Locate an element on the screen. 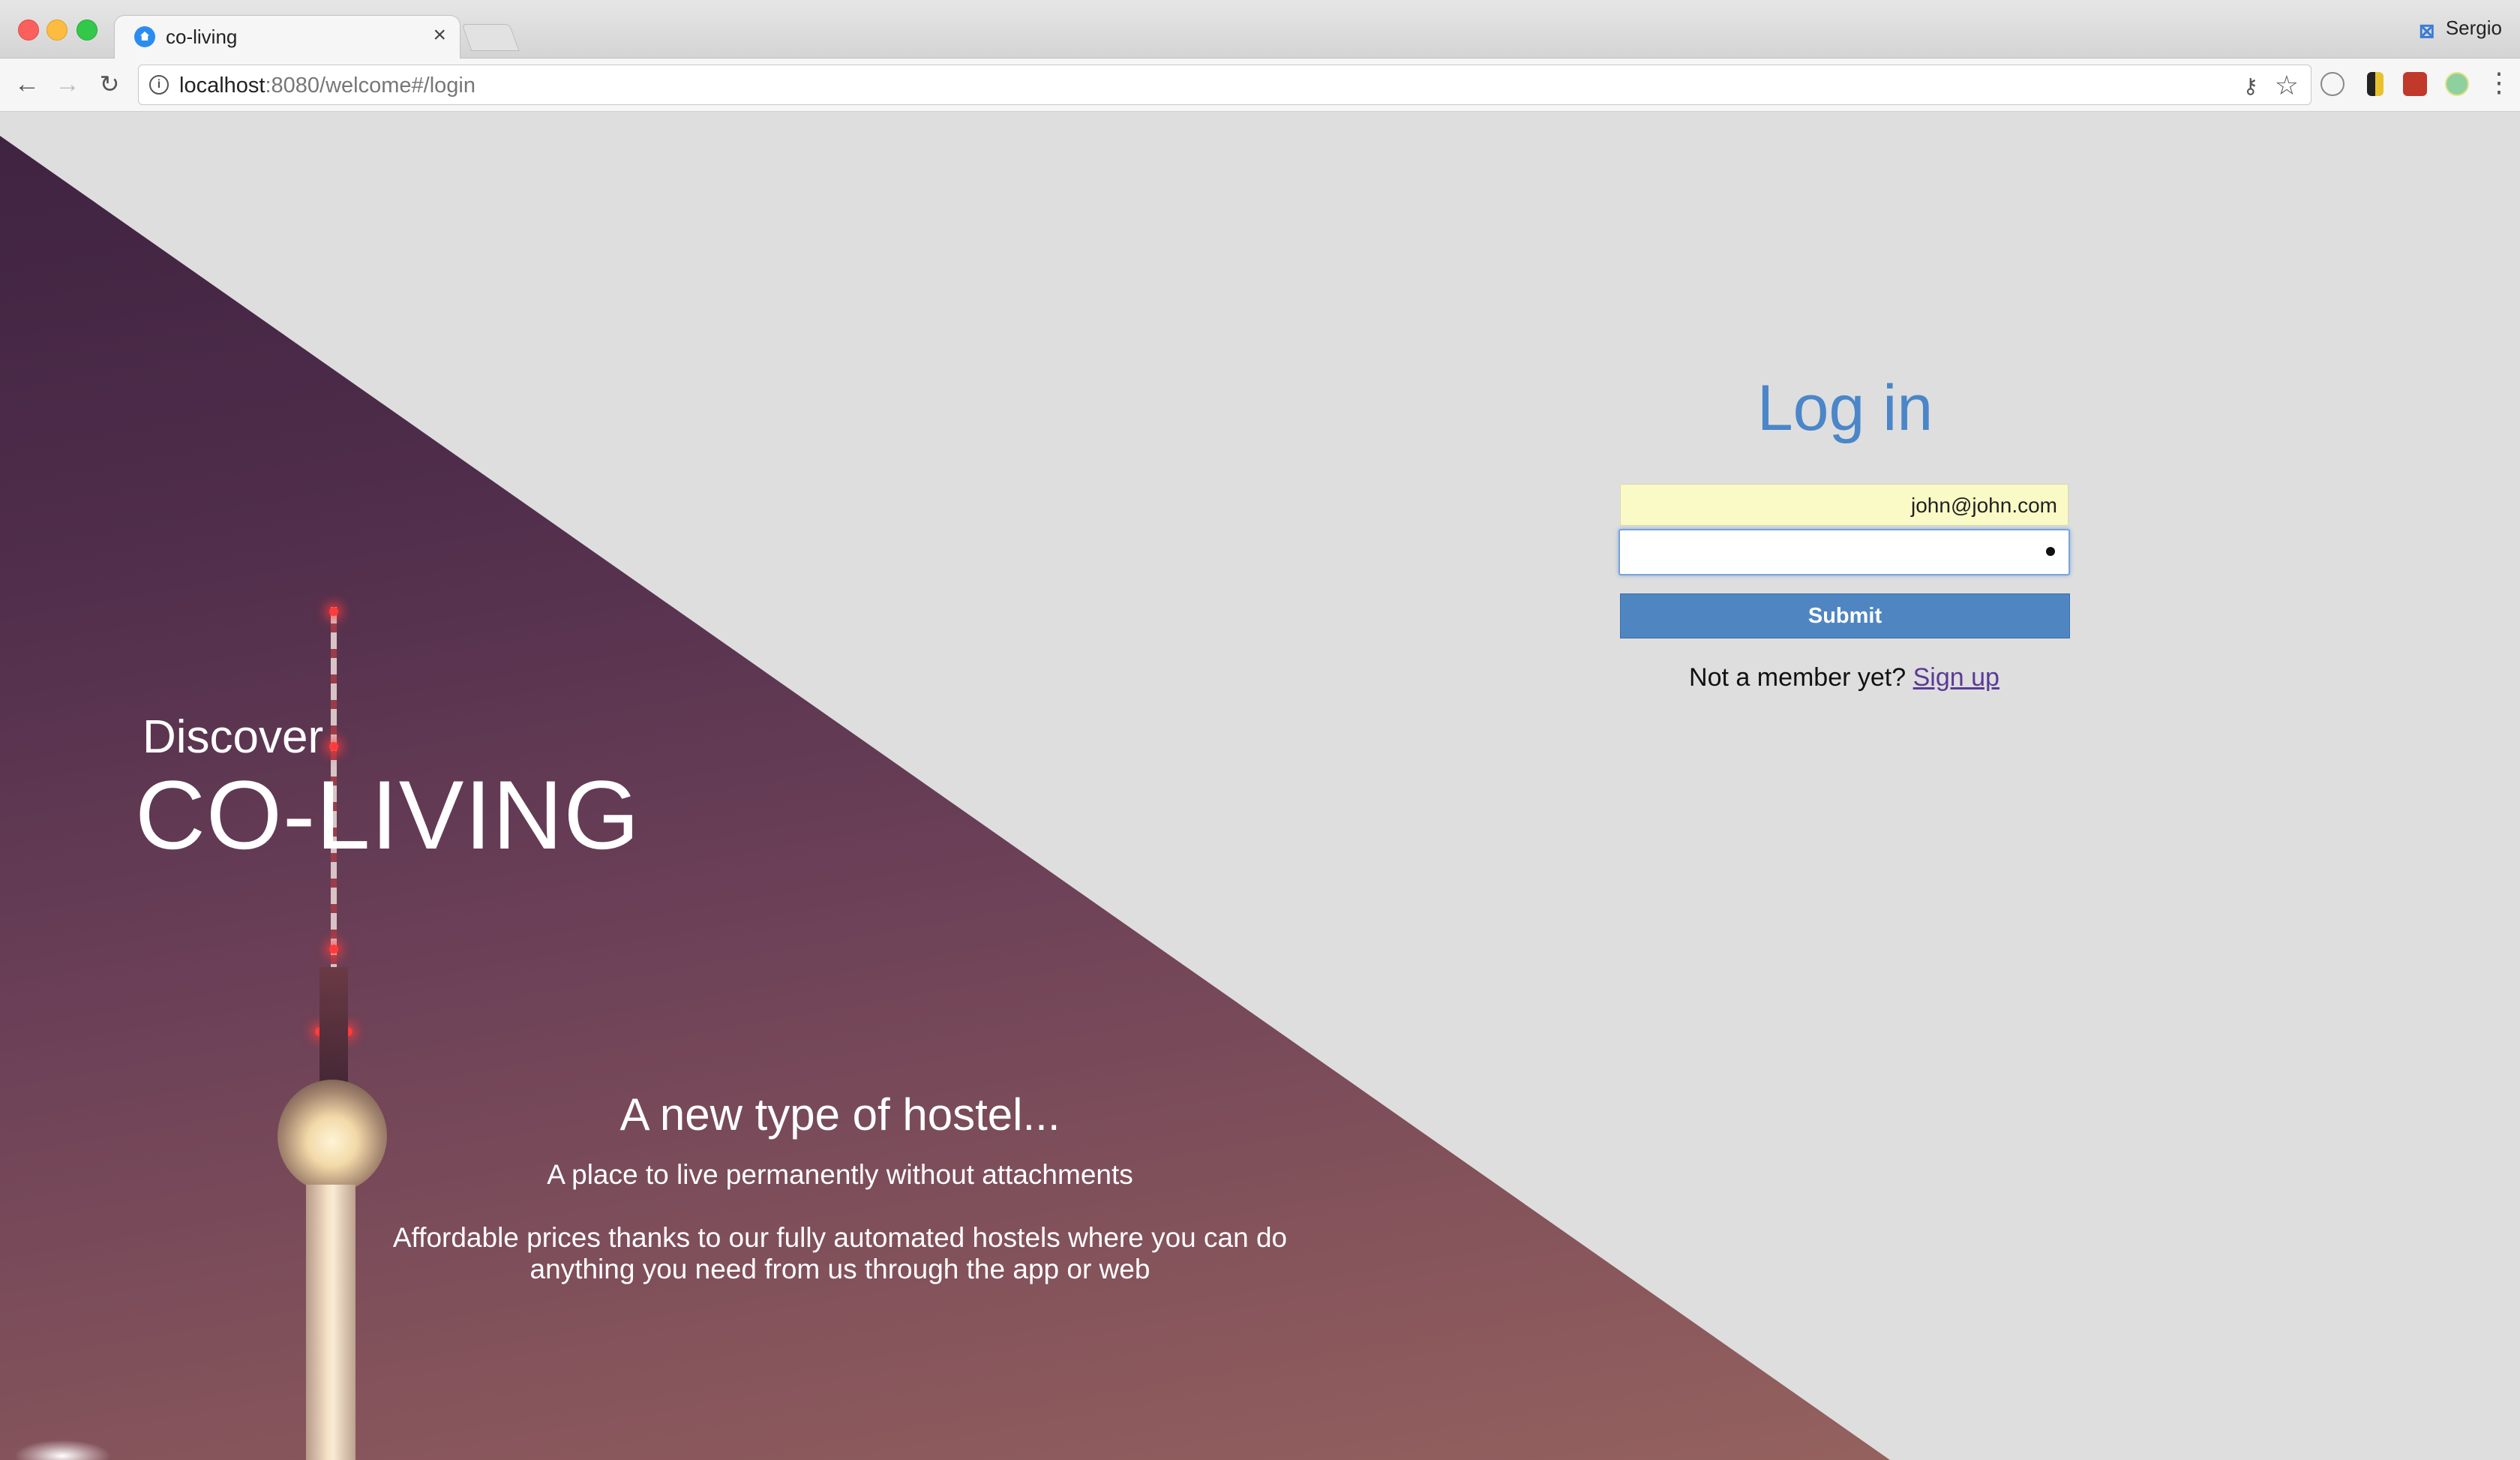  maximize-window-button is located at coordinates (87, 30).